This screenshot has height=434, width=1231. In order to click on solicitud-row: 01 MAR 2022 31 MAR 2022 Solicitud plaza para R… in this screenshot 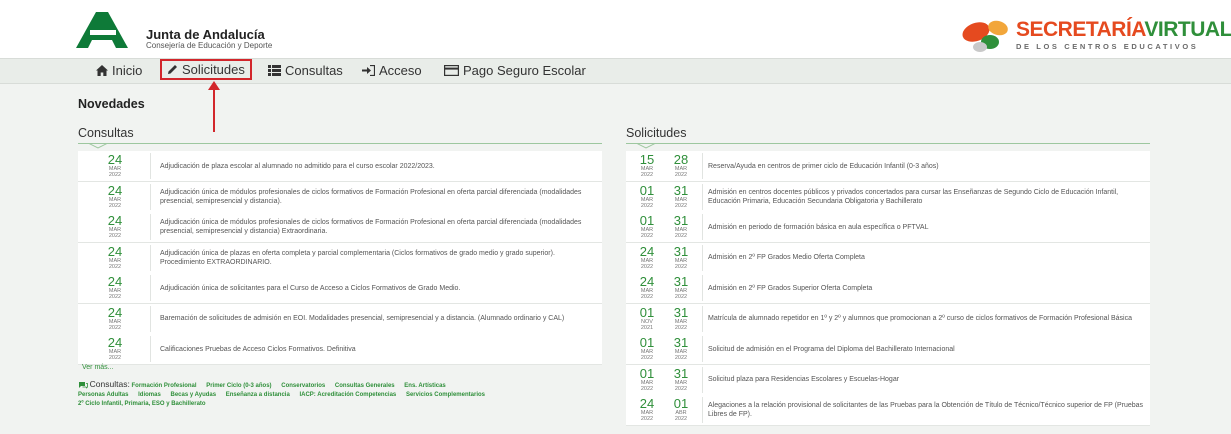, I will do `click(888, 380)`.